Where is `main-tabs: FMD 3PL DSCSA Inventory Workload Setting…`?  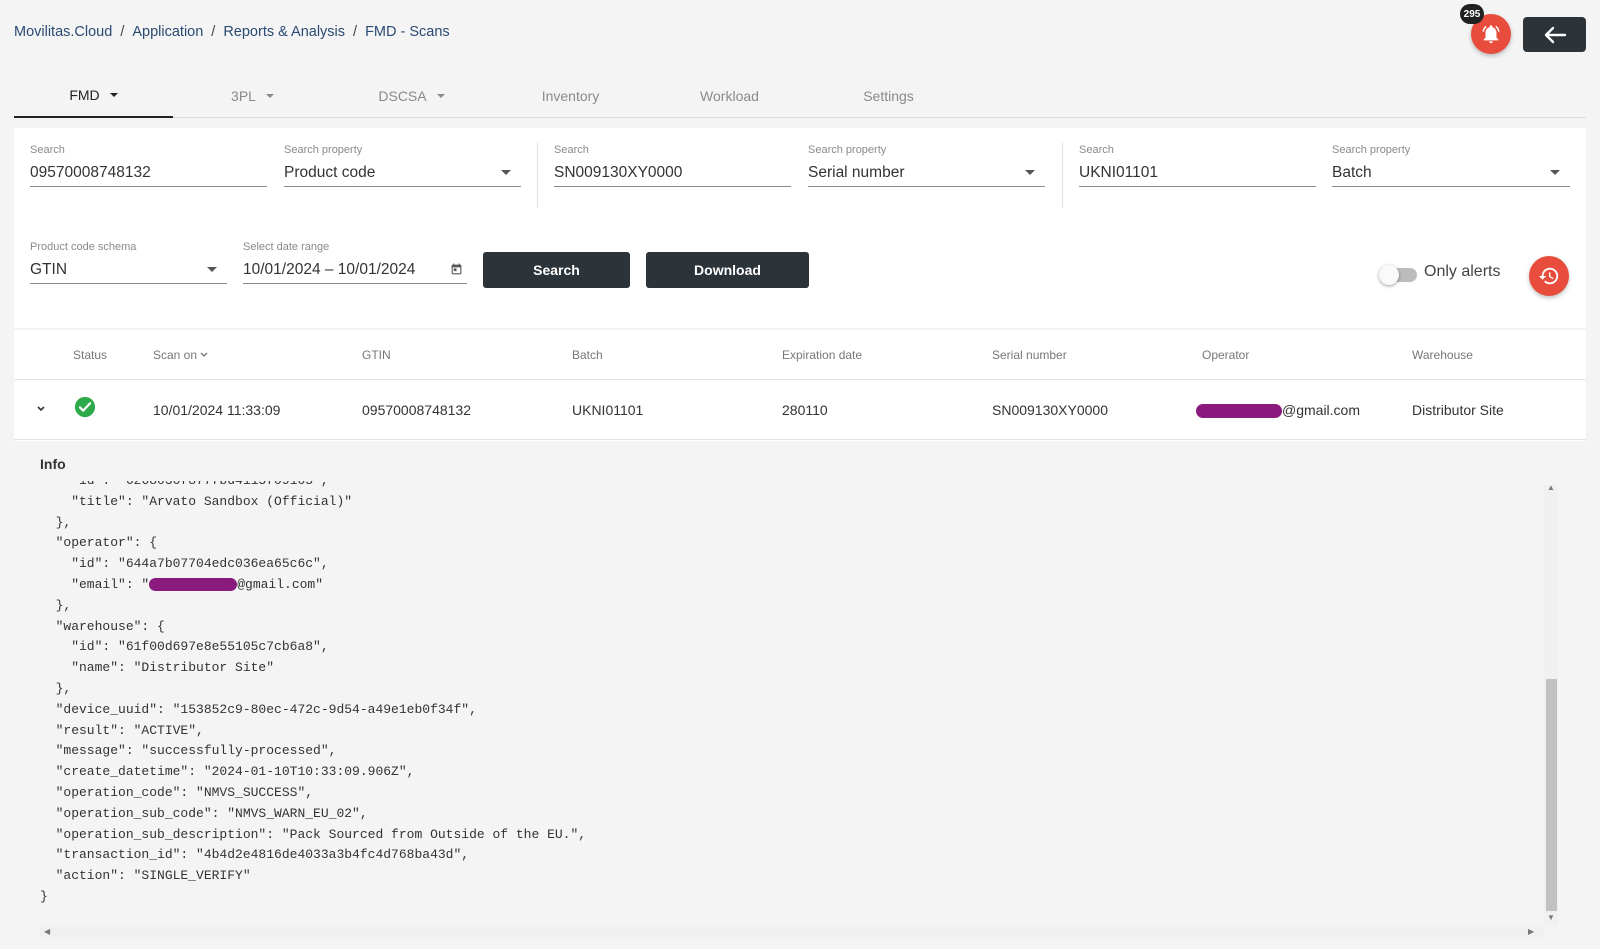
main-tabs: FMD 3PL DSCSA Inventory Workload Setting… is located at coordinates (800, 96).